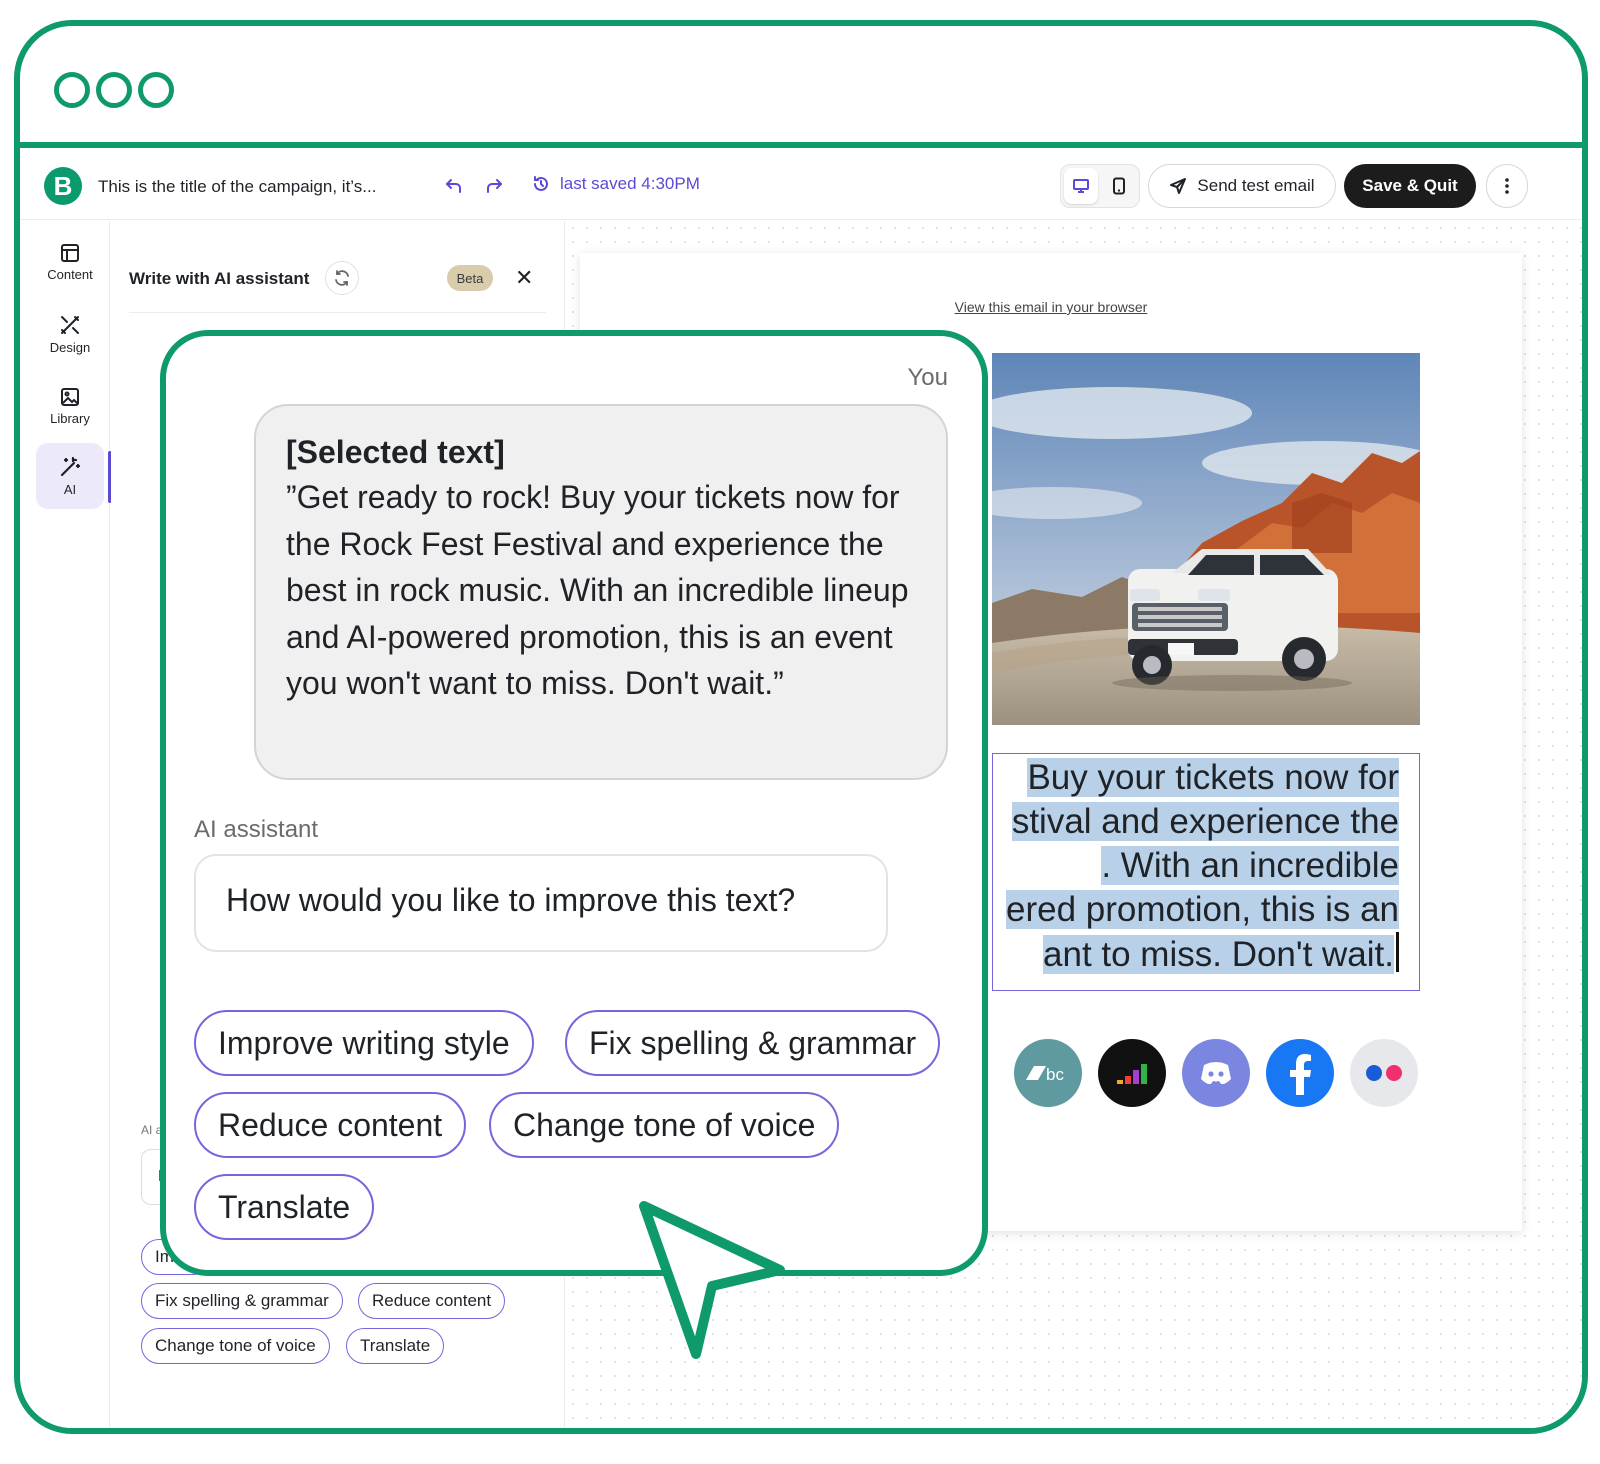  What do you see at coordinates (364, 1043) in the screenshot?
I see `suggestion-improve-writing-style: Improve writing style` at bounding box center [364, 1043].